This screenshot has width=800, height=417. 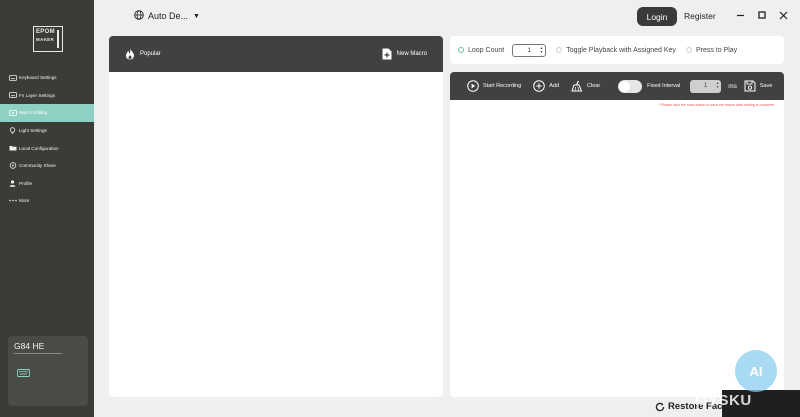 What do you see at coordinates (594, 86) in the screenshot?
I see `clear-label: Clear` at bounding box center [594, 86].